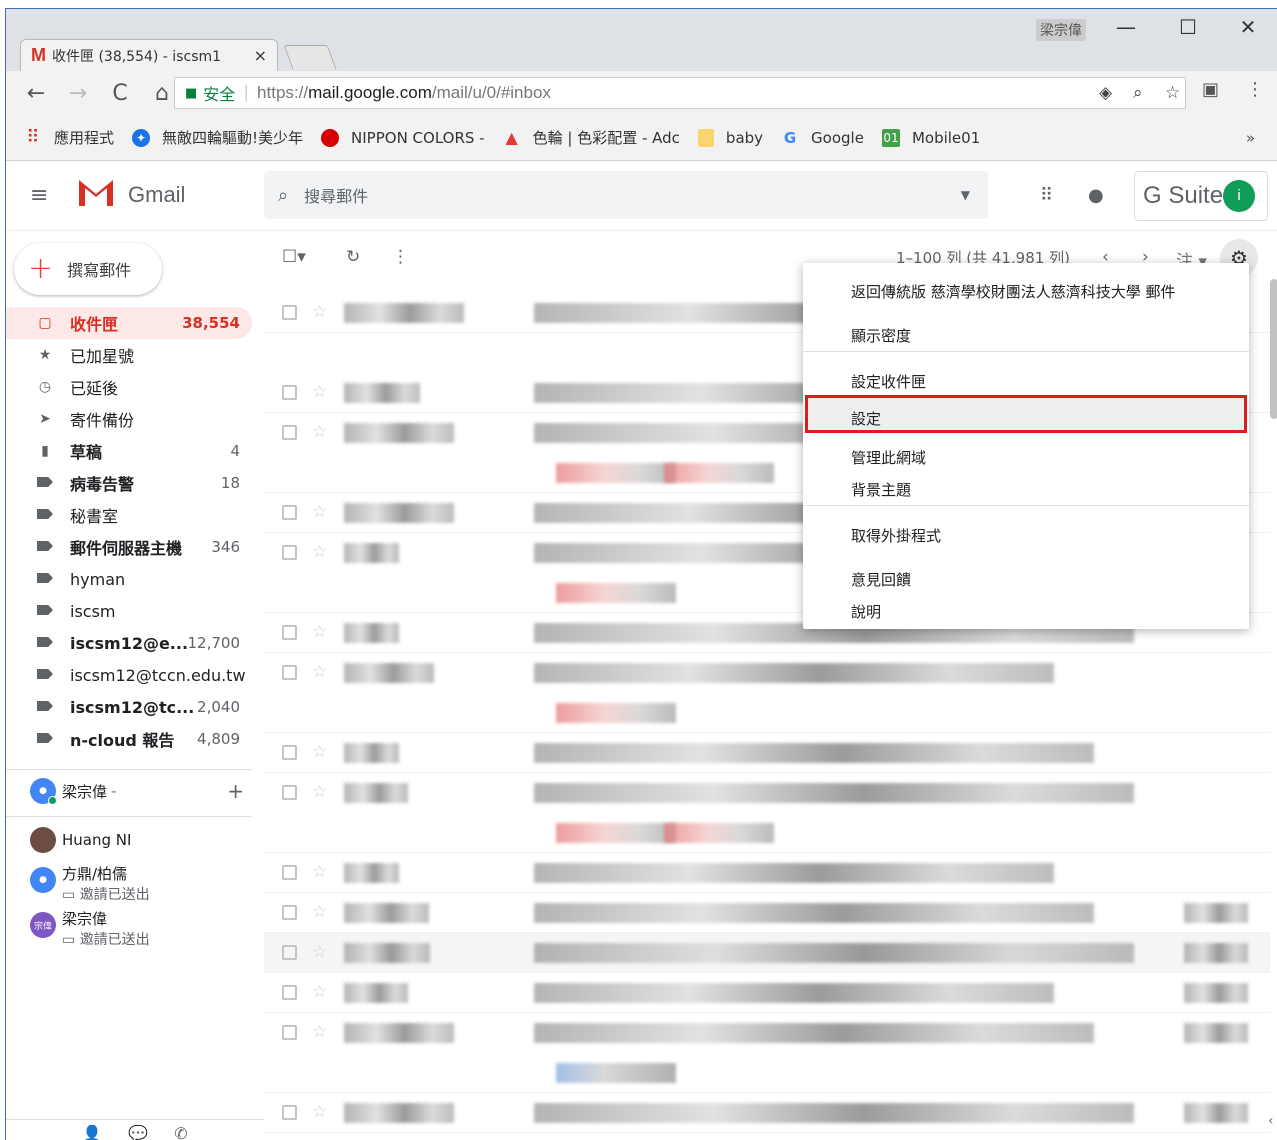 This screenshot has width=1277, height=1140. I want to click on menu-item-classic: 返回傳統版 慈濟學校財團法人慈濟科技大學 郵件, so click(1013, 291).